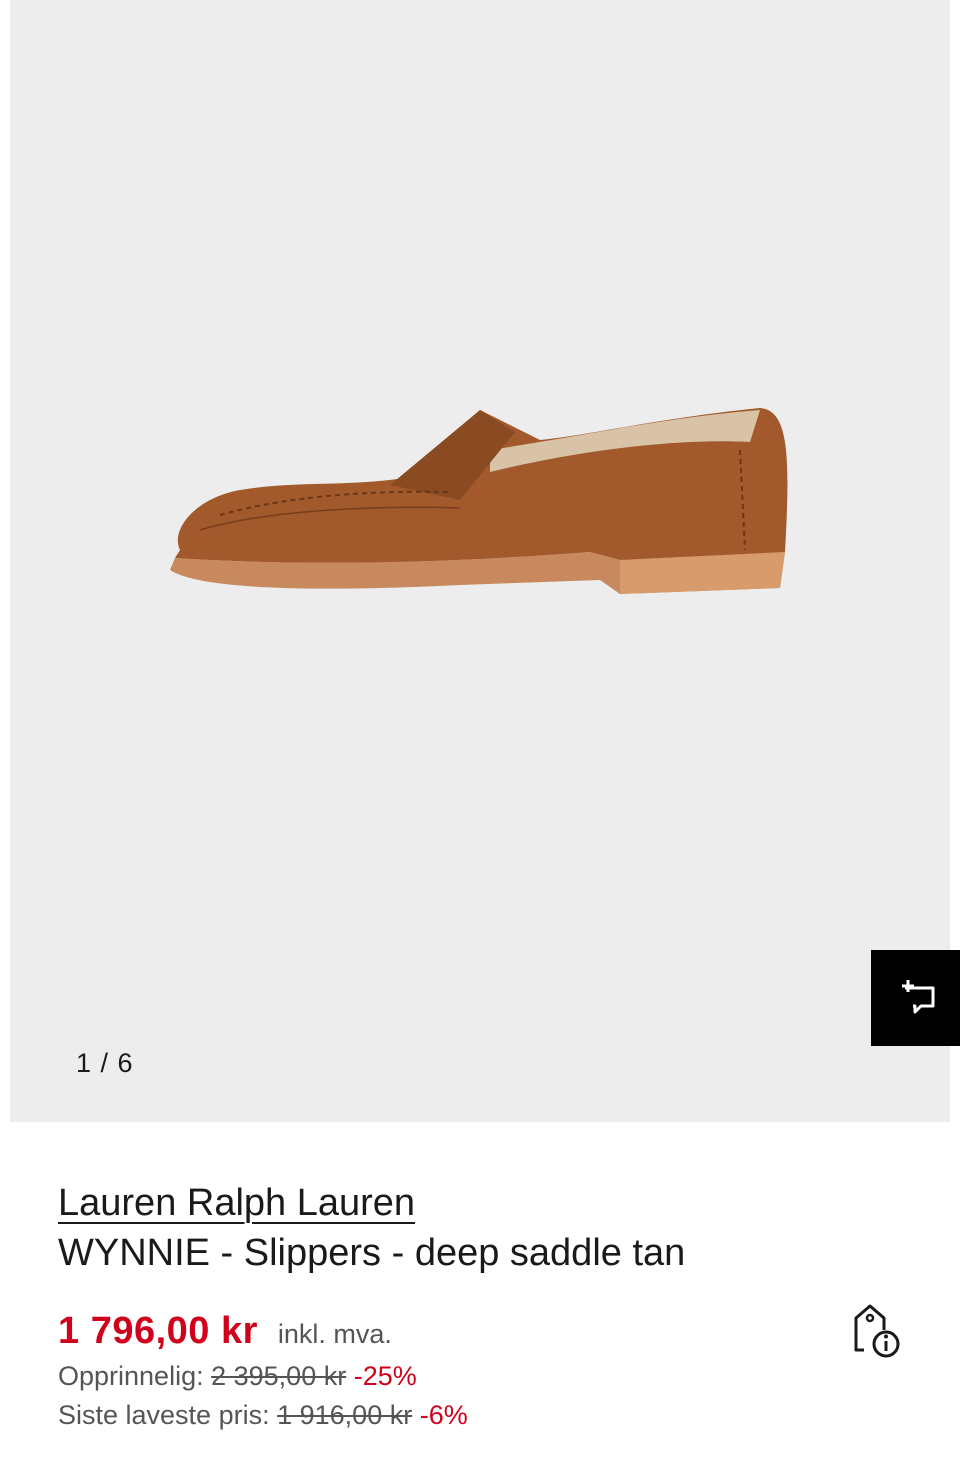 The image size is (960, 1465). I want to click on find-similar-button, so click(915, 998).